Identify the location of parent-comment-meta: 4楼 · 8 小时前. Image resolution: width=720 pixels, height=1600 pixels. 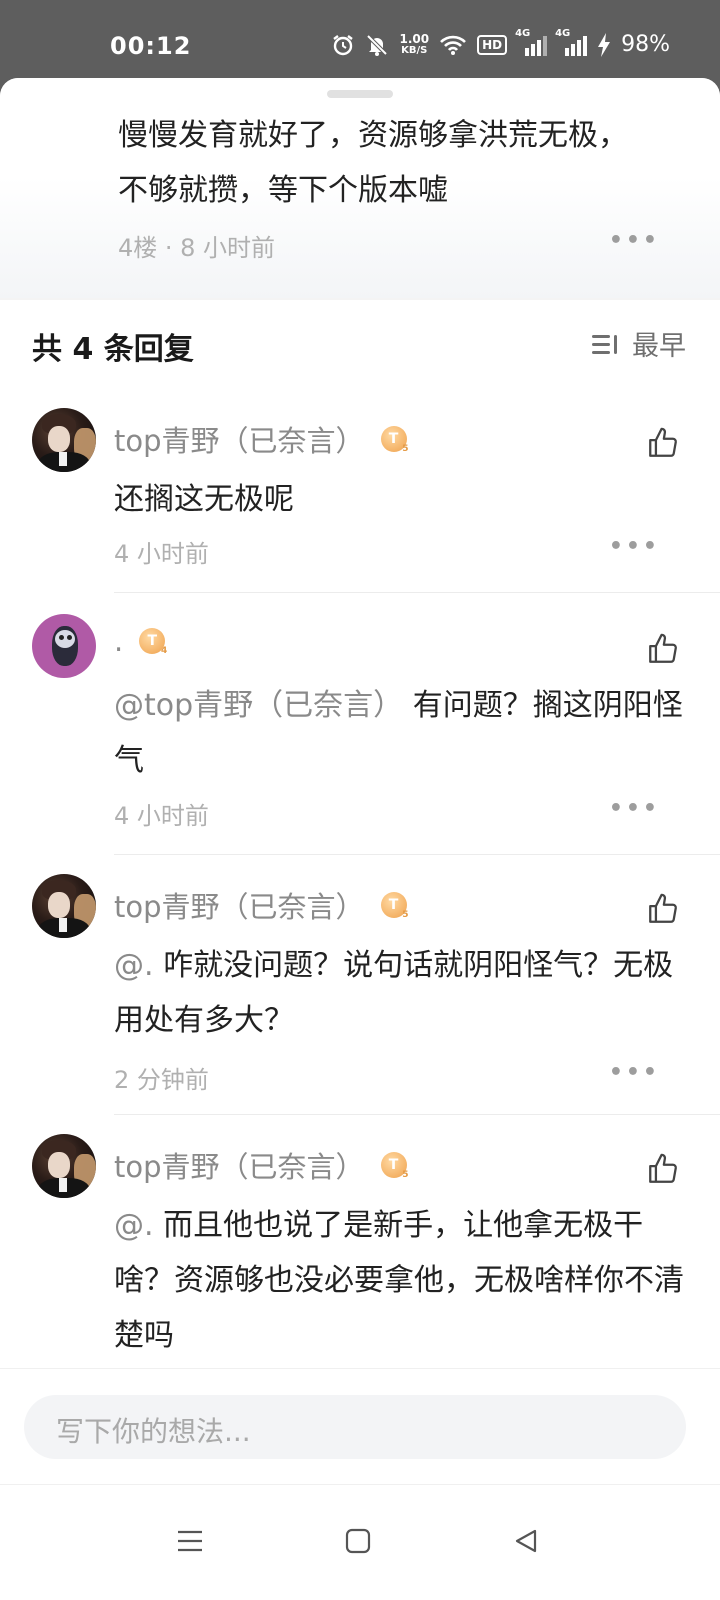
(197, 248).